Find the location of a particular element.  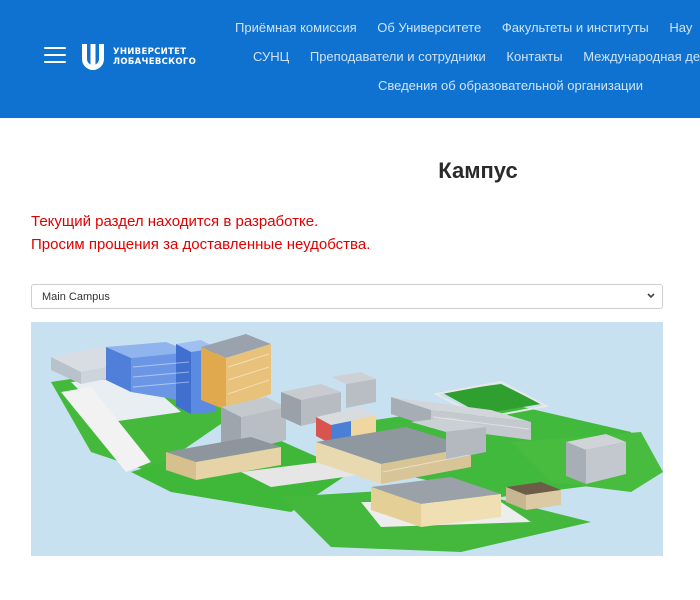

nav-link-international: Международная дея is located at coordinates (641, 56).